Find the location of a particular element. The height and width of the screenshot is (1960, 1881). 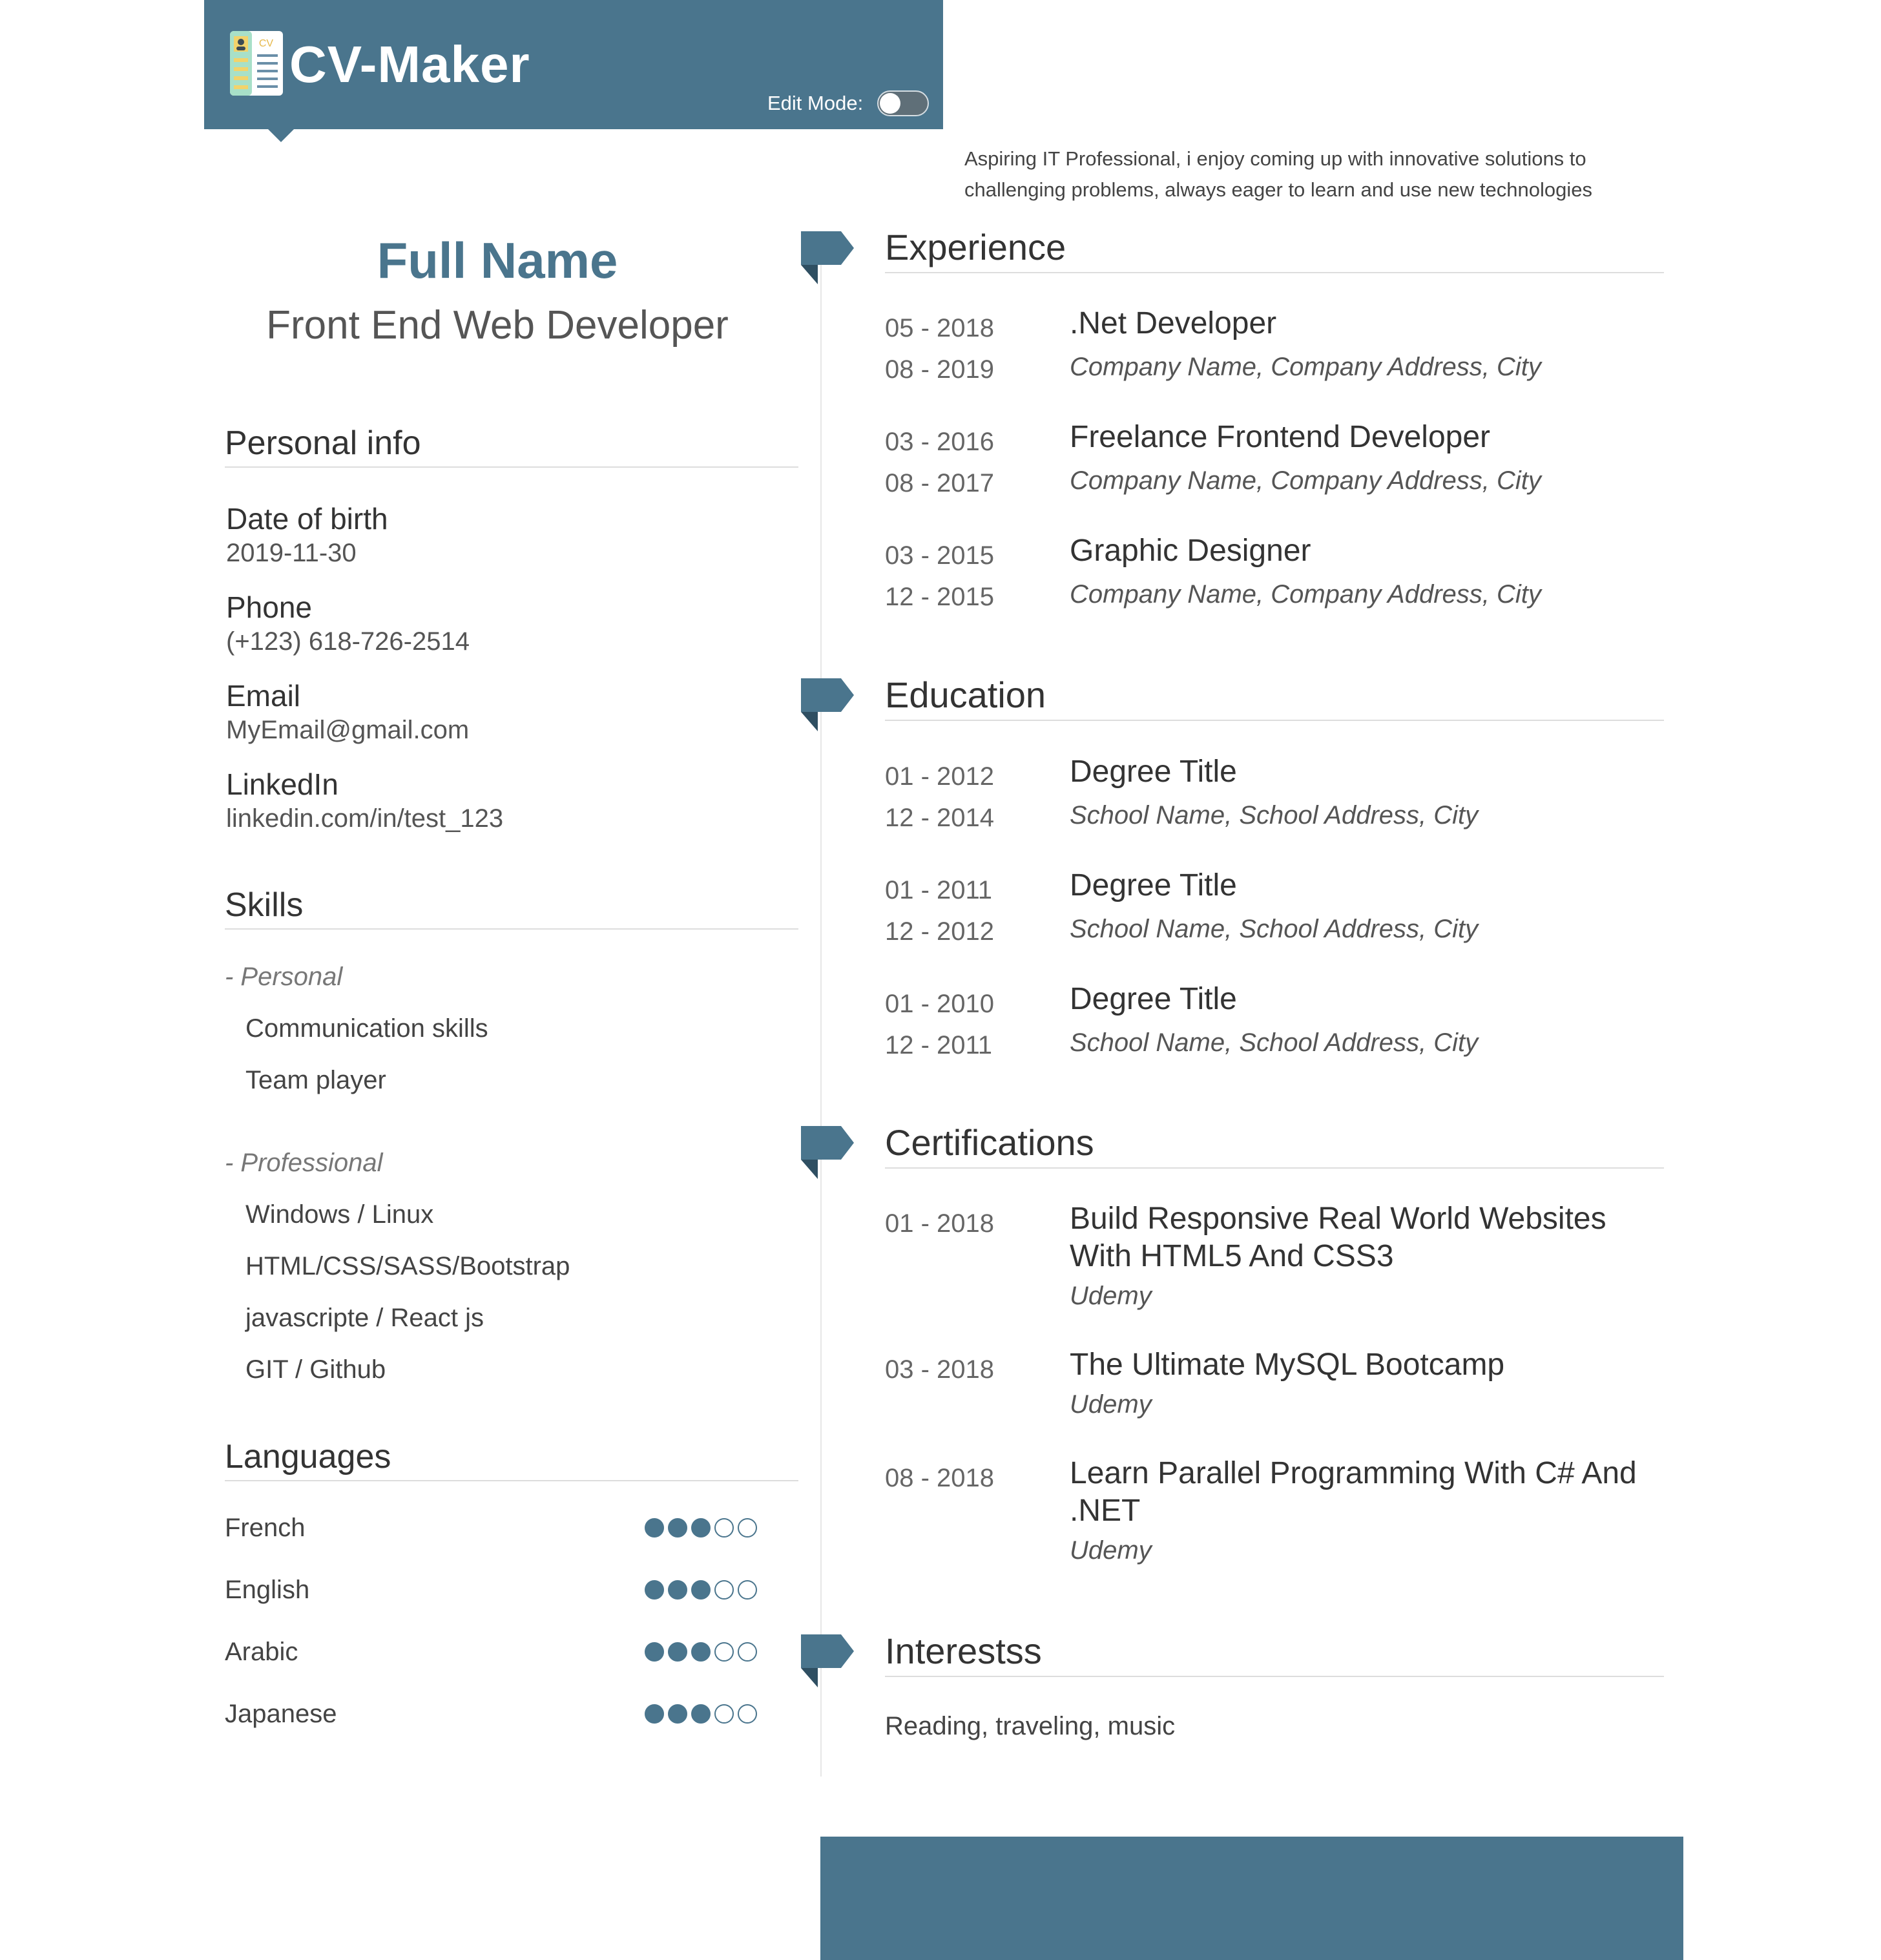

toggle-knob is located at coordinates (890, 103).